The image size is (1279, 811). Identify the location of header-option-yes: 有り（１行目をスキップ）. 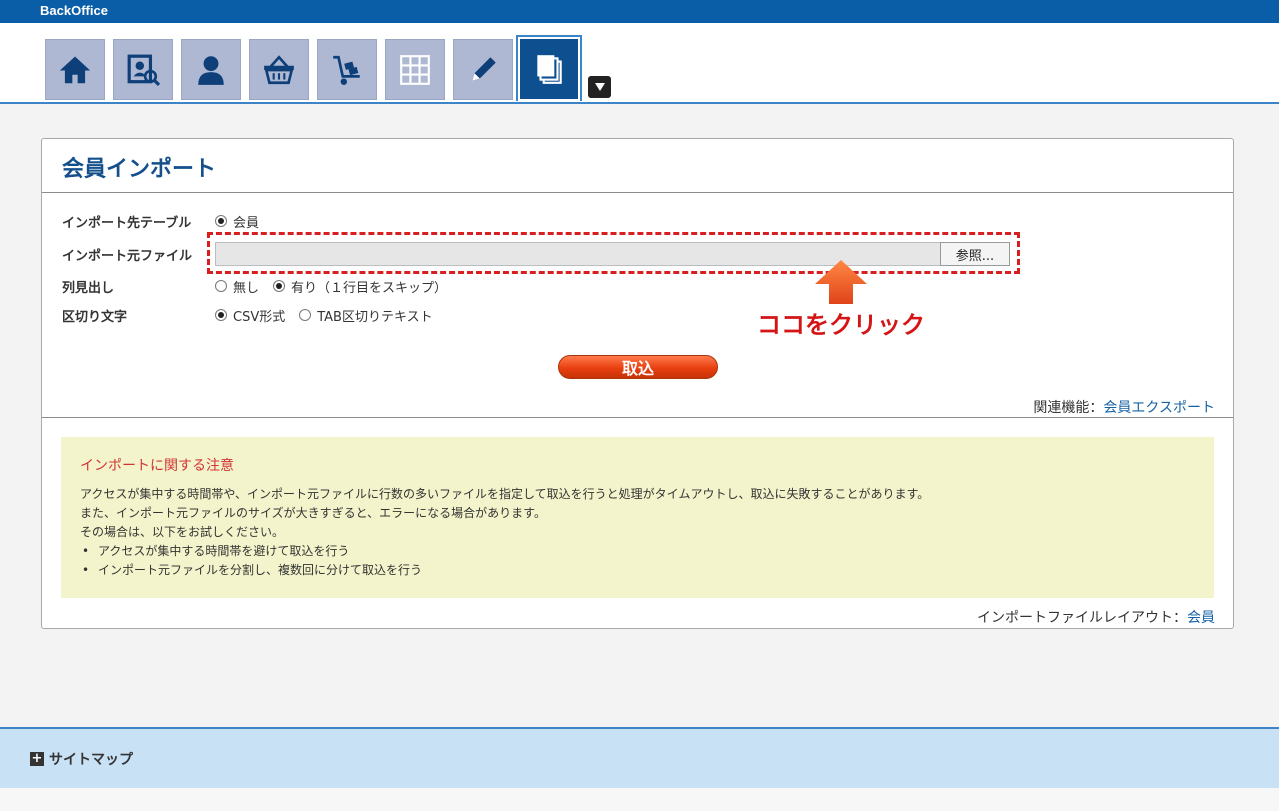
(360, 286).